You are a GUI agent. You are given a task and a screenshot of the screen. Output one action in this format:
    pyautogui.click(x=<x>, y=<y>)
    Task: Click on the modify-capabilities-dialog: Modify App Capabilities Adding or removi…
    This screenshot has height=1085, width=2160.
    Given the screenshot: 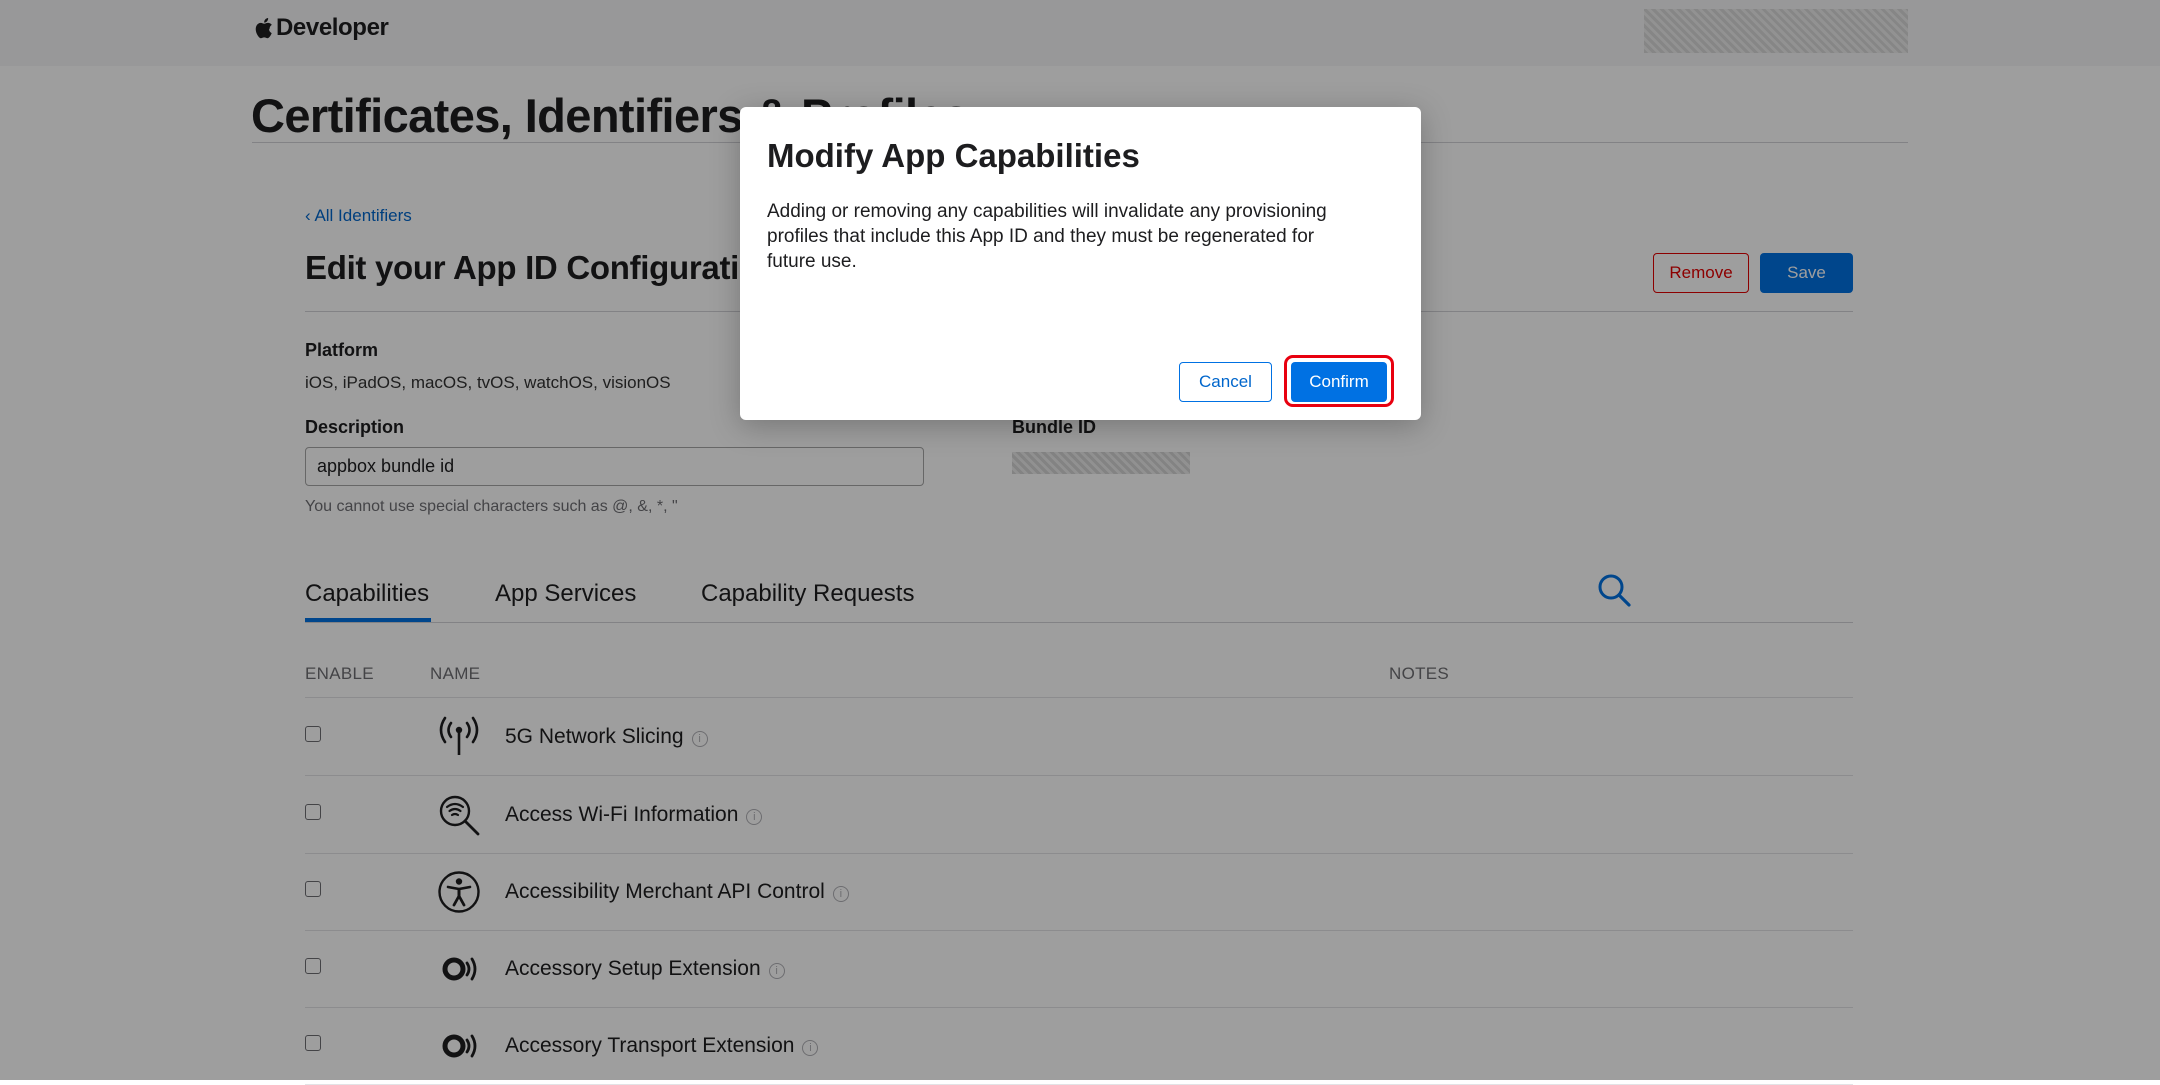 What is the action you would take?
    pyautogui.click(x=1080, y=263)
    